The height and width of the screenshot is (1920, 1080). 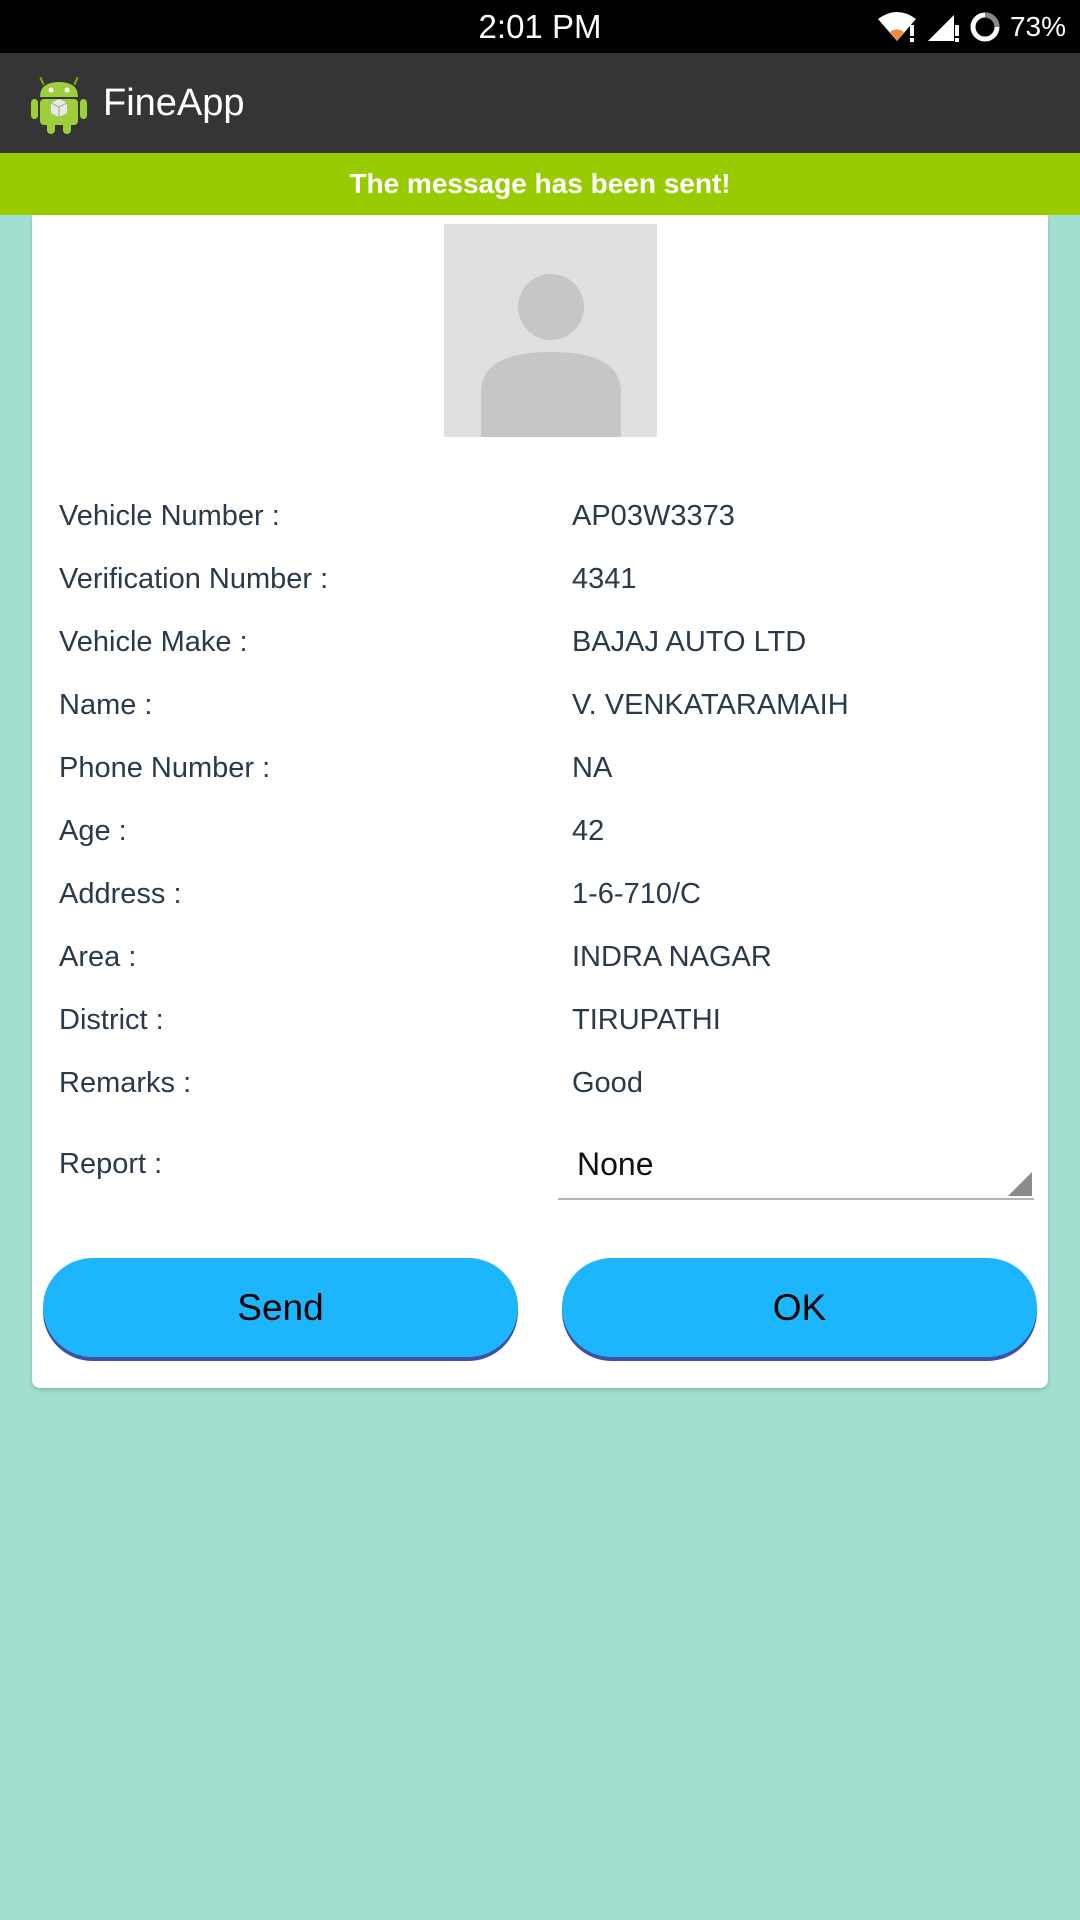 What do you see at coordinates (111, 1020) in the screenshot?
I see `district-label: District :` at bounding box center [111, 1020].